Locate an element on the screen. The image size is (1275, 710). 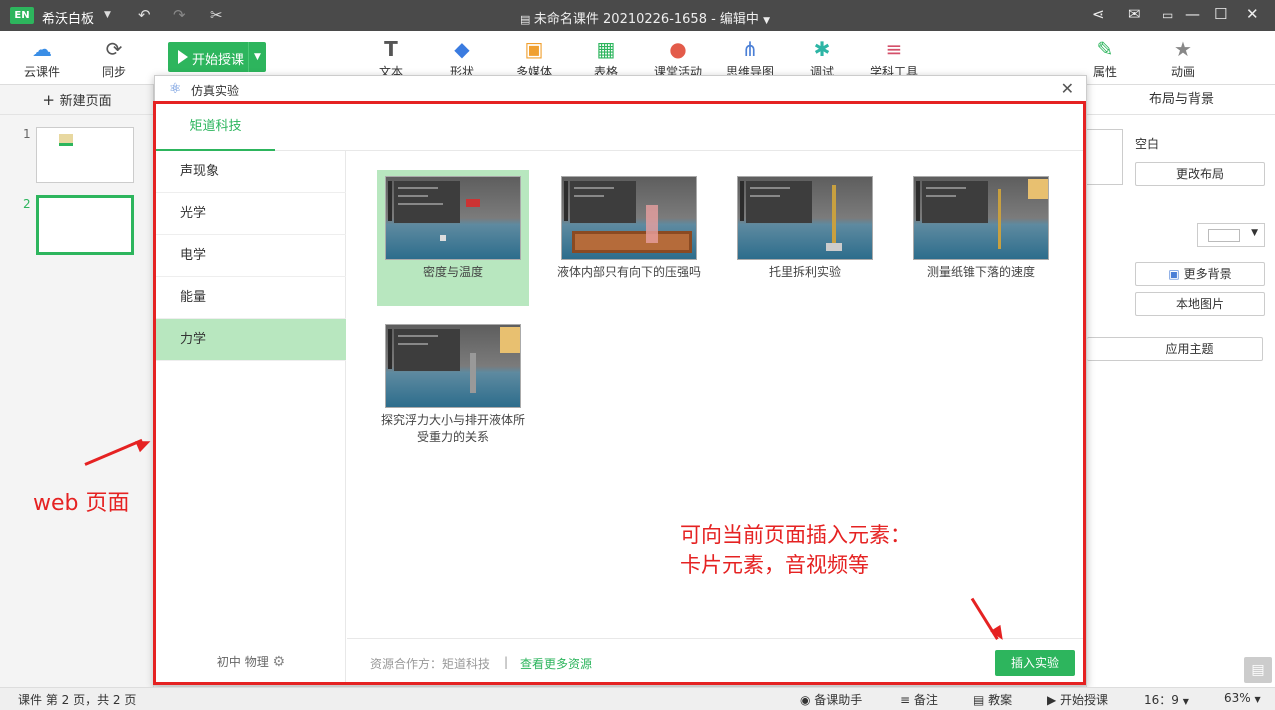
scissors-icon: ✂ is located at coordinates (216, 15).